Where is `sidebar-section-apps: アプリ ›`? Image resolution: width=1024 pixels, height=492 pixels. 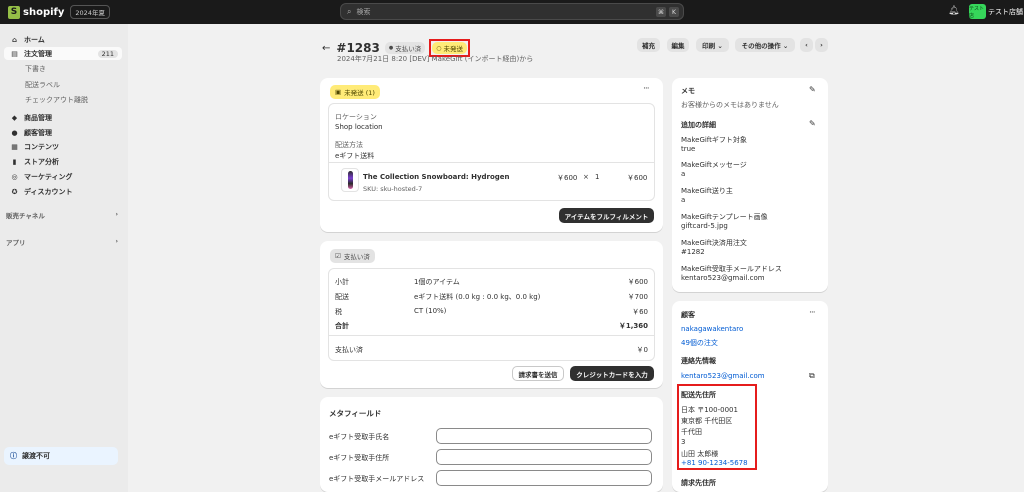 sidebar-section-apps: アプリ › is located at coordinates (62, 242).